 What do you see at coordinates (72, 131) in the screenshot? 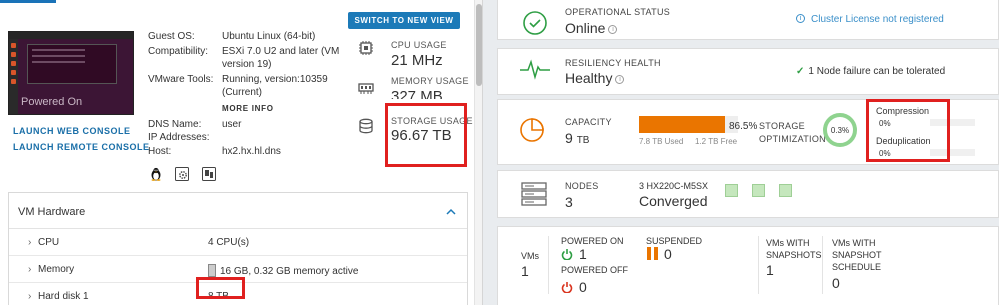
I see `launch-web-console-link: LAUNCH WEB CONSOLE` at bounding box center [72, 131].